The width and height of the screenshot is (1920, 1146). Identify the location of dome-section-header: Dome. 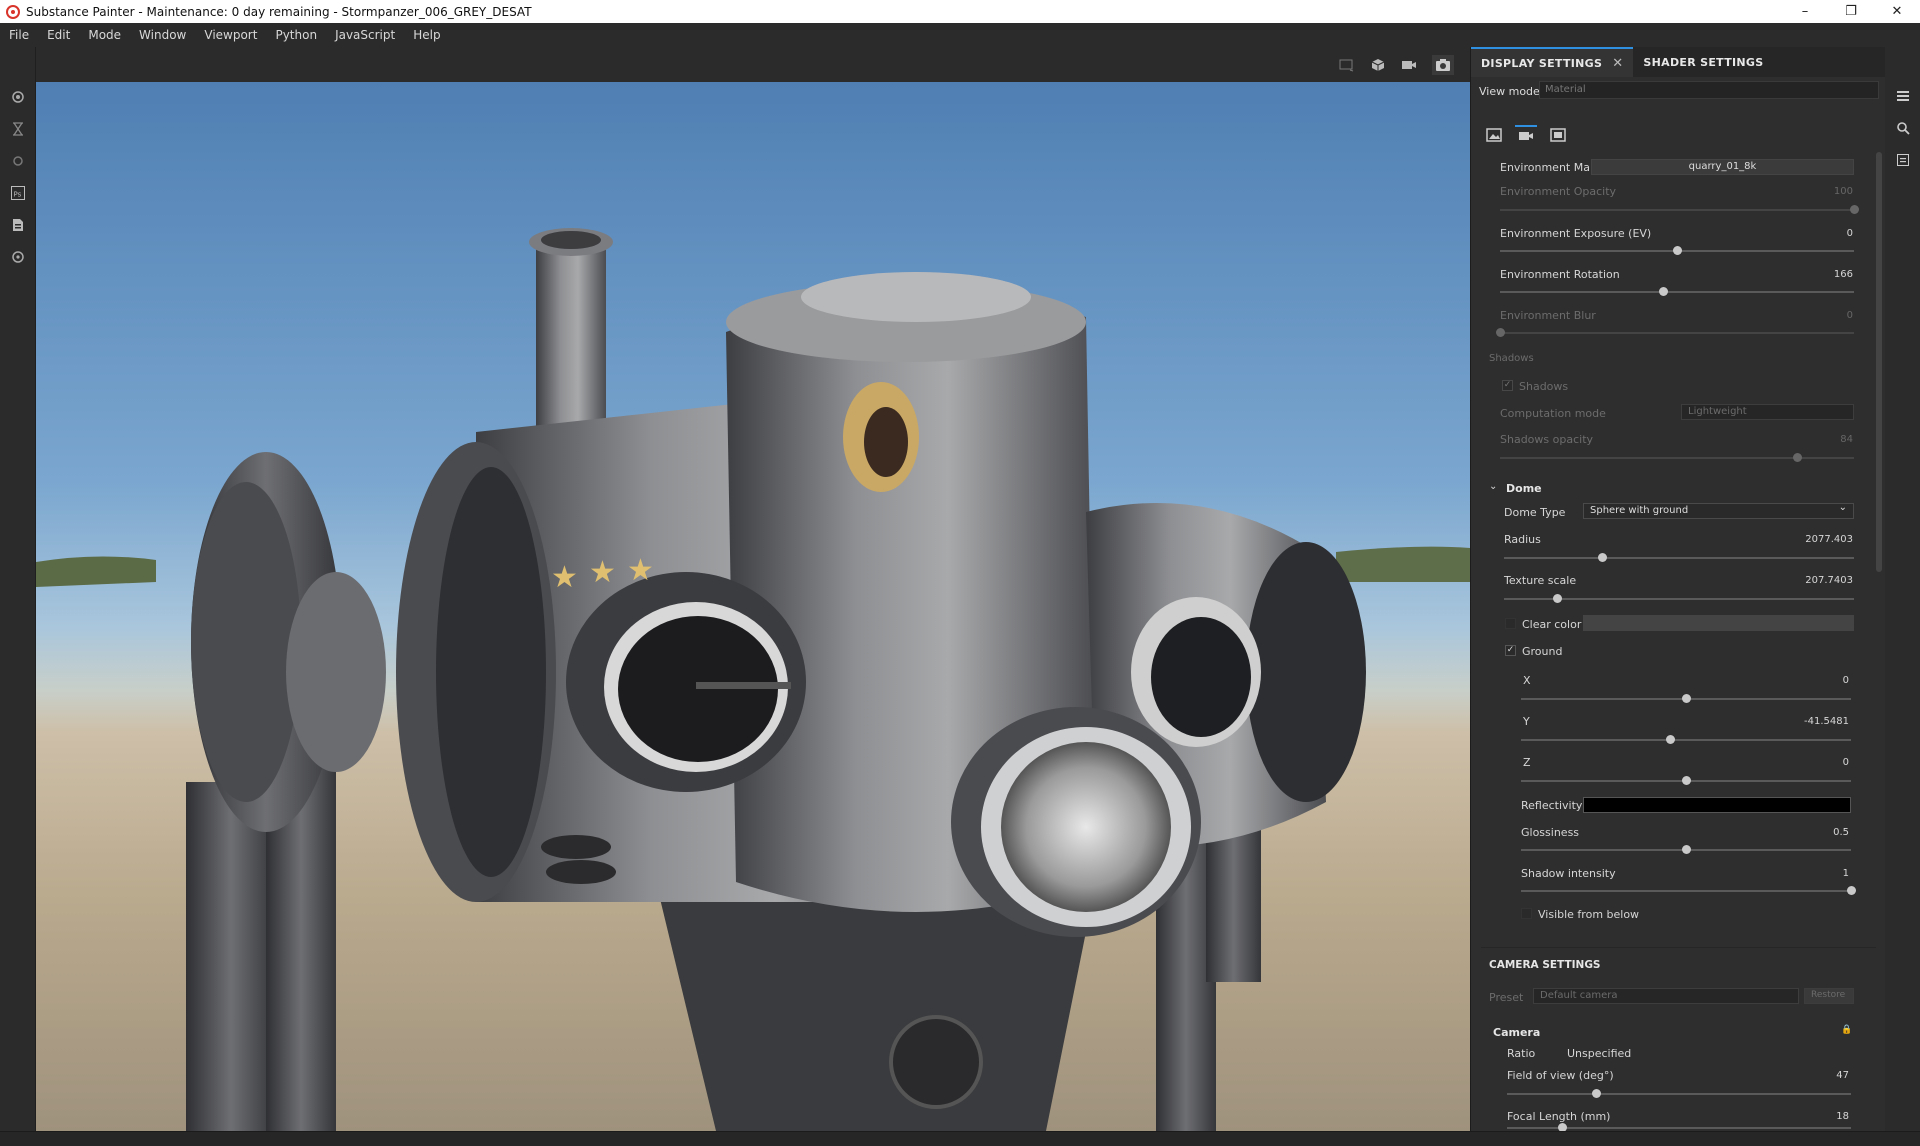
(1524, 488).